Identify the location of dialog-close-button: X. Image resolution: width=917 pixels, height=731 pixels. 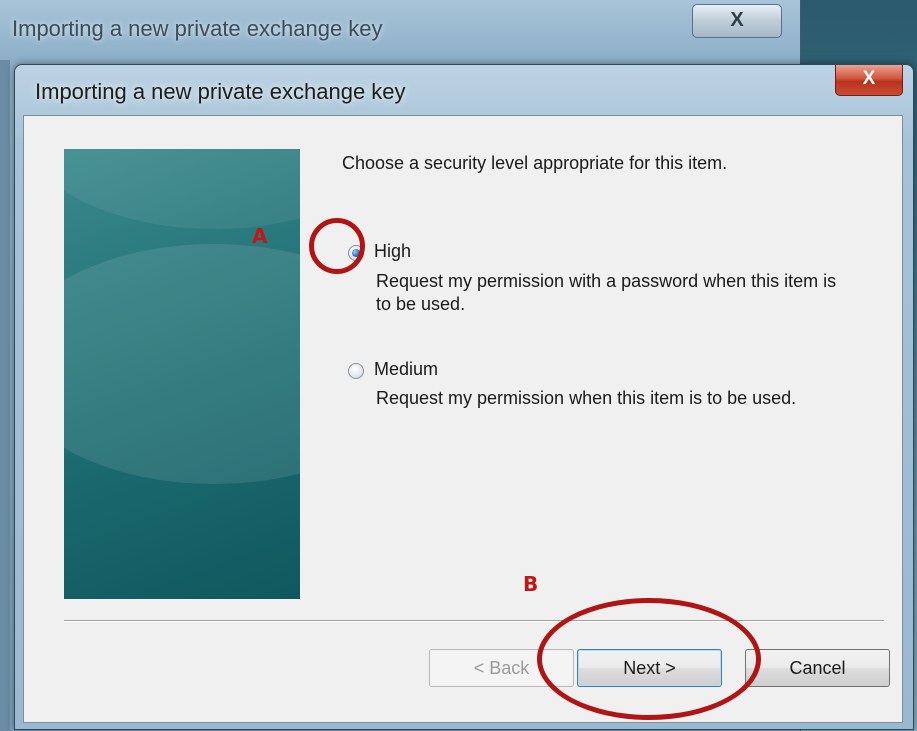
(869, 80).